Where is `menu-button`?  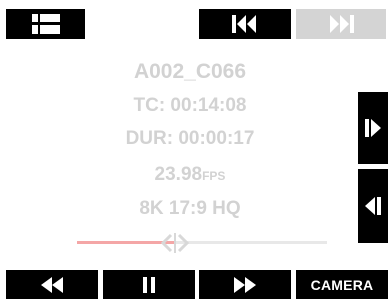 menu-button is located at coordinates (45, 24).